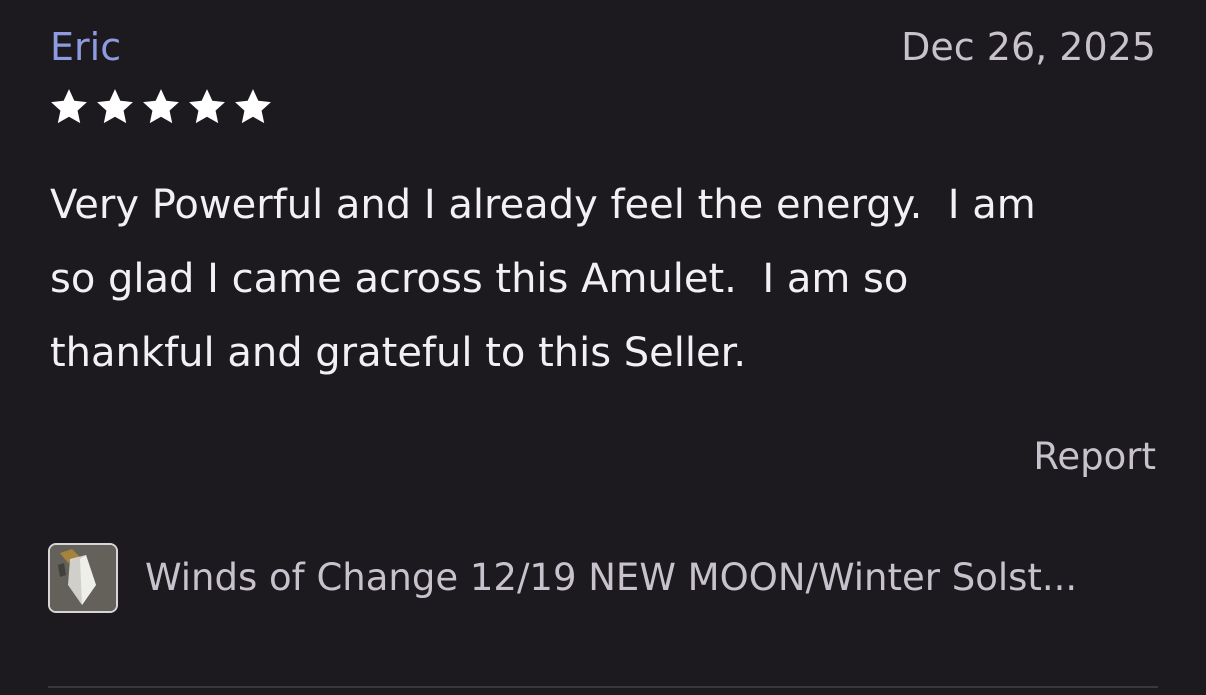  Describe the element at coordinates (85, 47) in the screenshot. I see `reviewer-name-link: Eric` at that location.